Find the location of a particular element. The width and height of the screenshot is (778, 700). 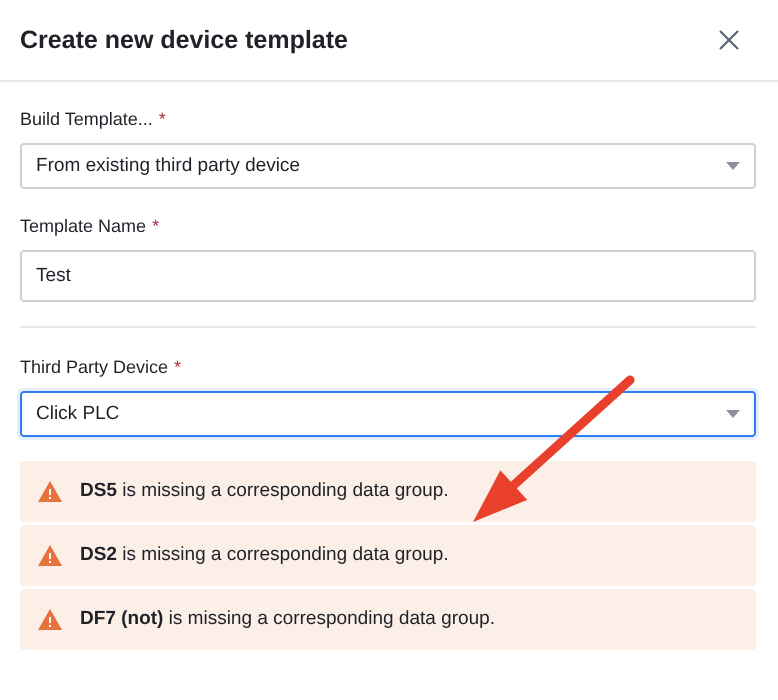

close-icon is located at coordinates (729, 39).